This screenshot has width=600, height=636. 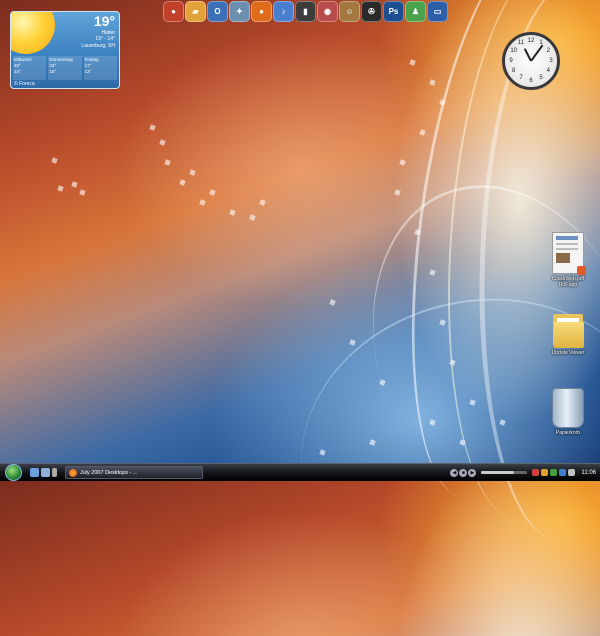 I want to click on clock-time: 11:06, so click(x=588, y=473).